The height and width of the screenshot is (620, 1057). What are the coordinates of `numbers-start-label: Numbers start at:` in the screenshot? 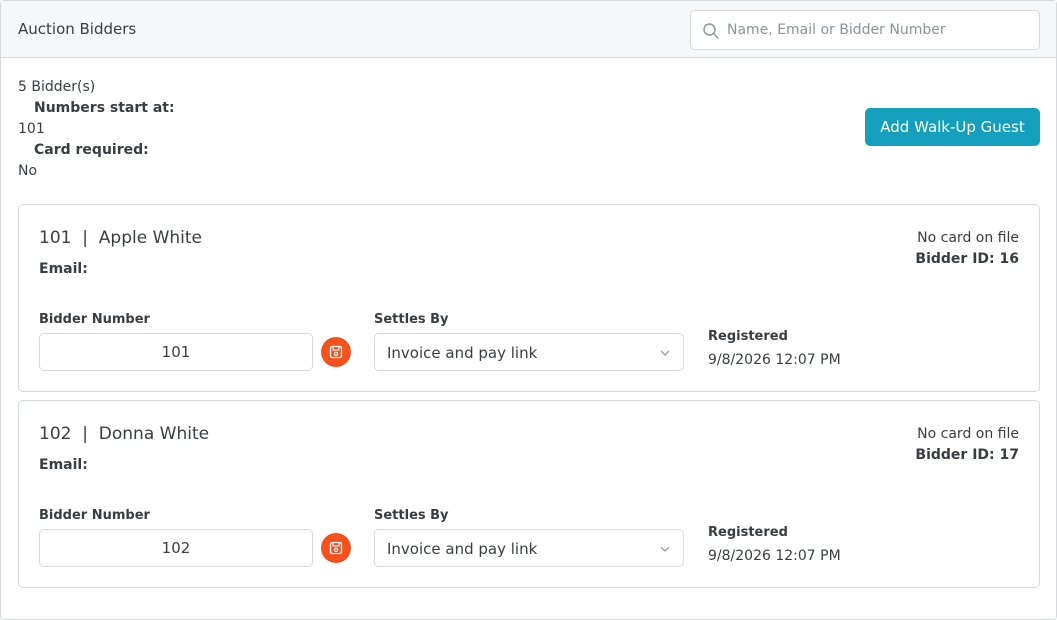 It's located at (104, 108).